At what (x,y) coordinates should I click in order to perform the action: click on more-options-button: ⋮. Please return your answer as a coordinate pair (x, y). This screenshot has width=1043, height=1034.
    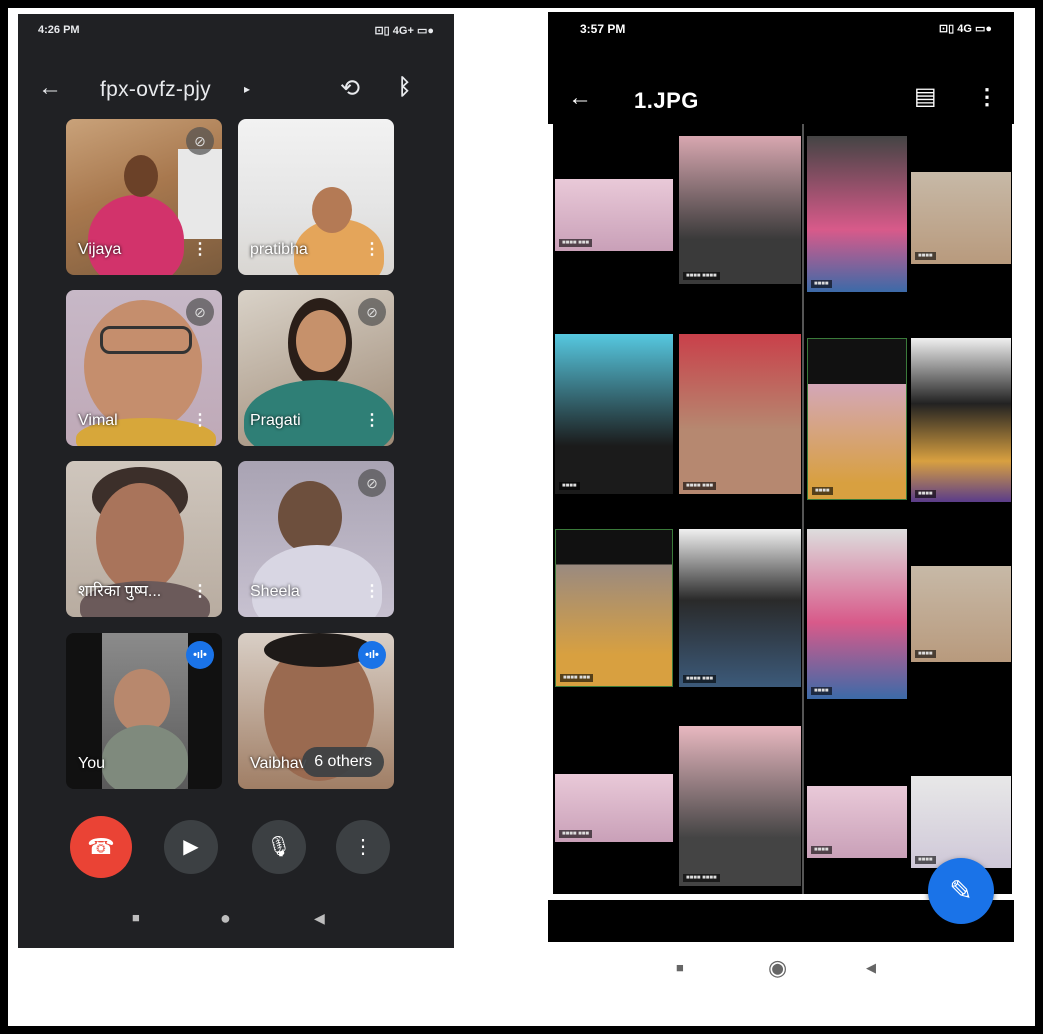
    Looking at the image, I should click on (363, 847).